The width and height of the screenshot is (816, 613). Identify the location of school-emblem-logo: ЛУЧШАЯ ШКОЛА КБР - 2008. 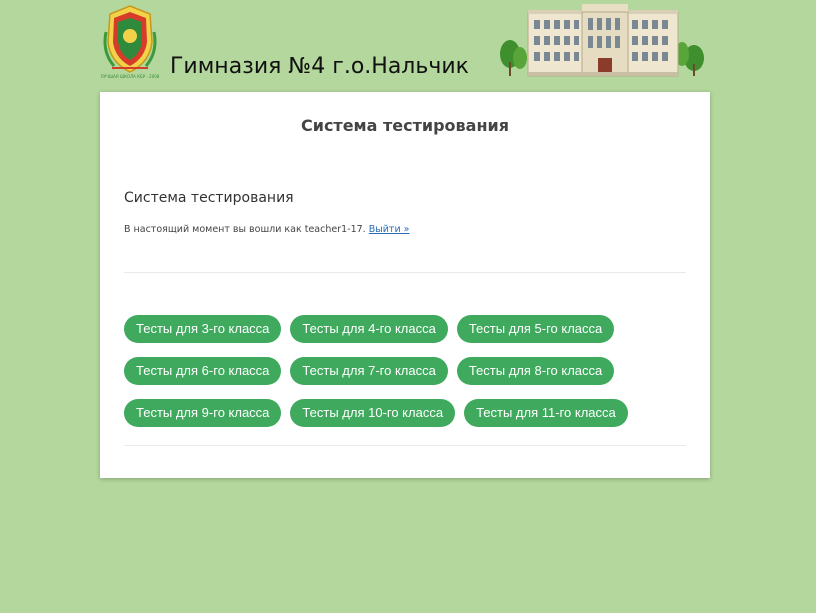
(130, 42).